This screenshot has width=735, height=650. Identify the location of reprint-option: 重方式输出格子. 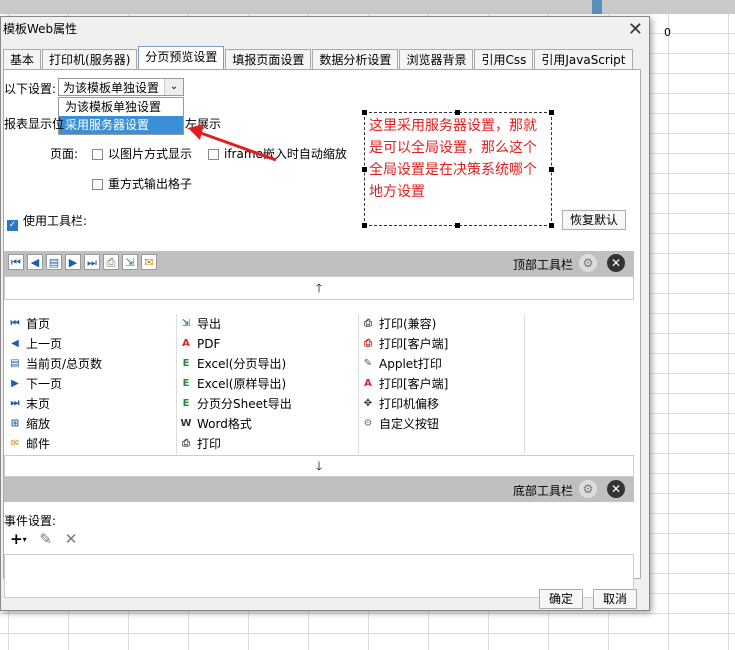
(142, 183).